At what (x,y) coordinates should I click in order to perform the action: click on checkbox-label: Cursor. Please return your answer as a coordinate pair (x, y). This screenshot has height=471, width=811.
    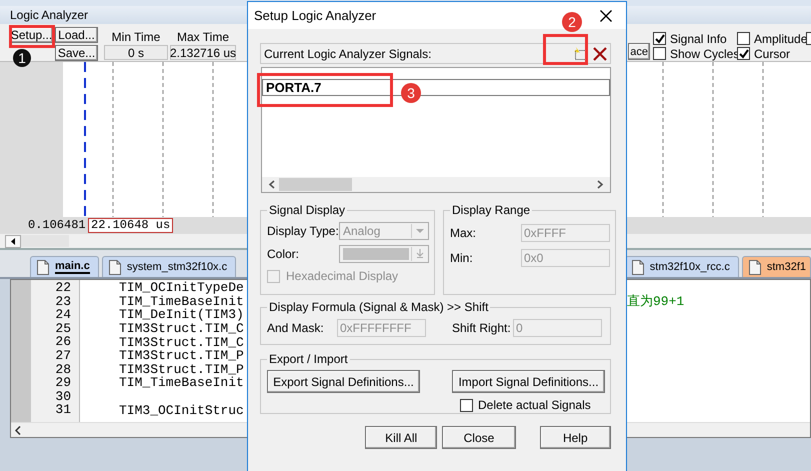
    Looking at the image, I should click on (772, 53).